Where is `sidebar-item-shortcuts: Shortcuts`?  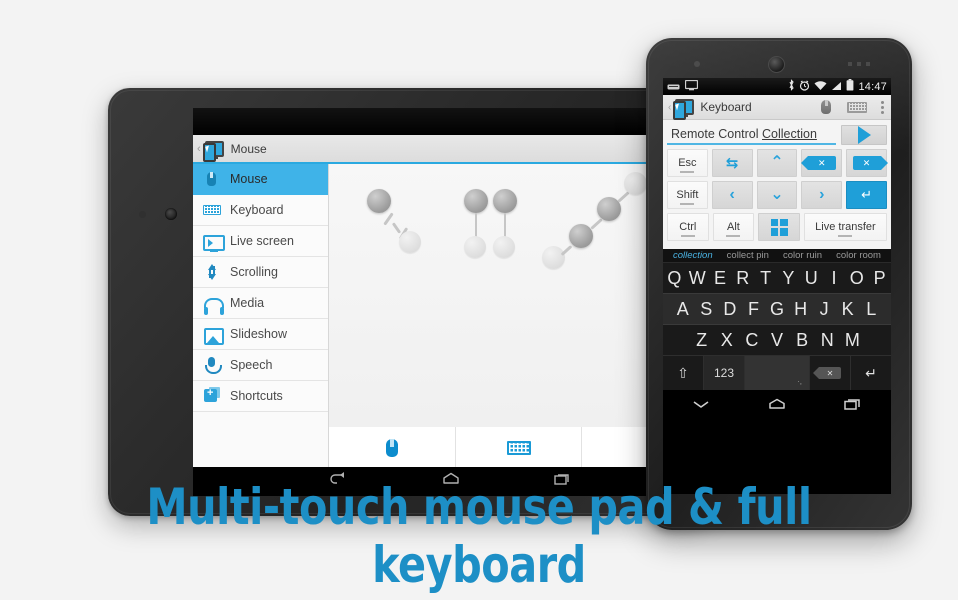 sidebar-item-shortcuts: Shortcuts is located at coordinates (260, 396).